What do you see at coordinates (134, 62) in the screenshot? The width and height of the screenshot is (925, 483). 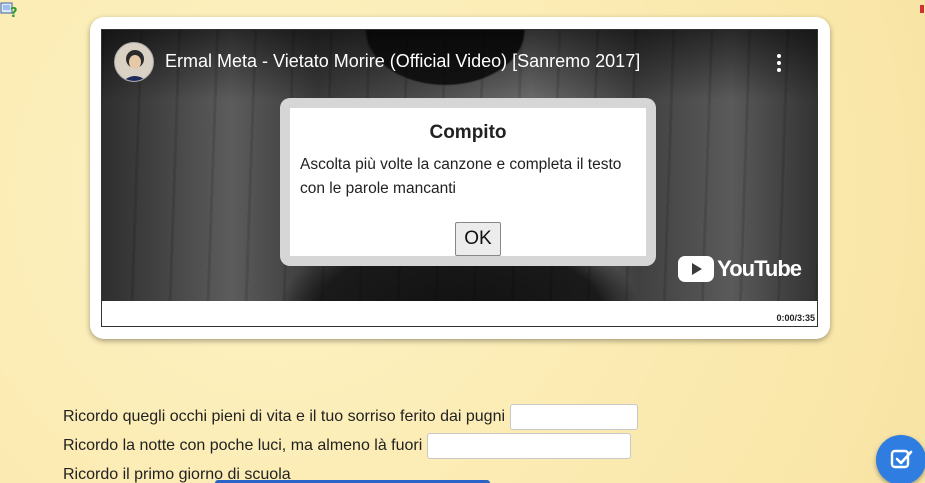 I see `channel-avatar` at bounding box center [134, 62].